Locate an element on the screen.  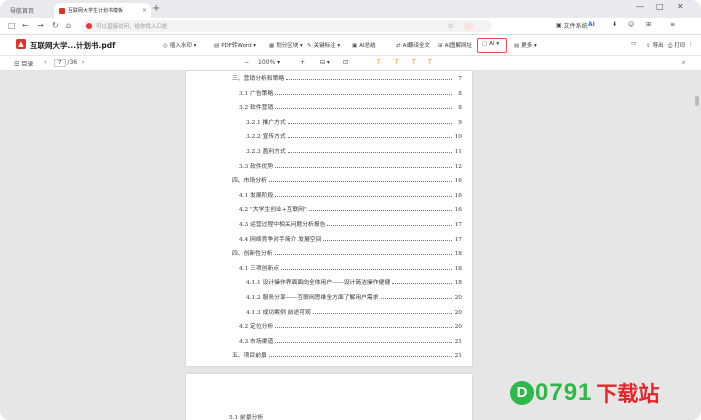
search-icon: ⌕ is located at coordinates (683, 63).